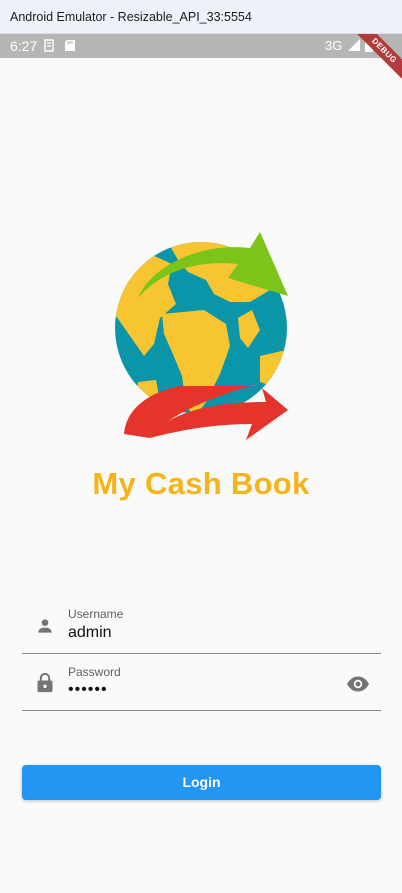 Image resolution: width=402 pixels, height=893 pixels. Describe the element at coordinates (201, 710) in the screenshot. I see `password-underline` at that location.